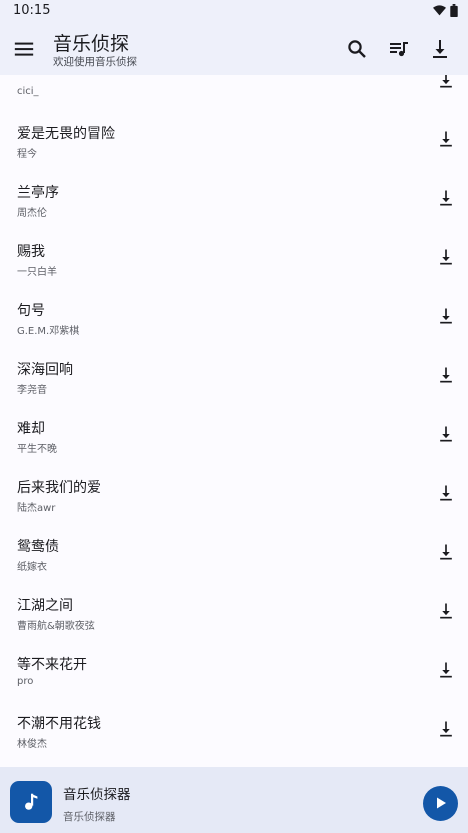  Describe the element at coordinates (31, 252) in the screenshot. I see `song-title: 赐我` at that location.